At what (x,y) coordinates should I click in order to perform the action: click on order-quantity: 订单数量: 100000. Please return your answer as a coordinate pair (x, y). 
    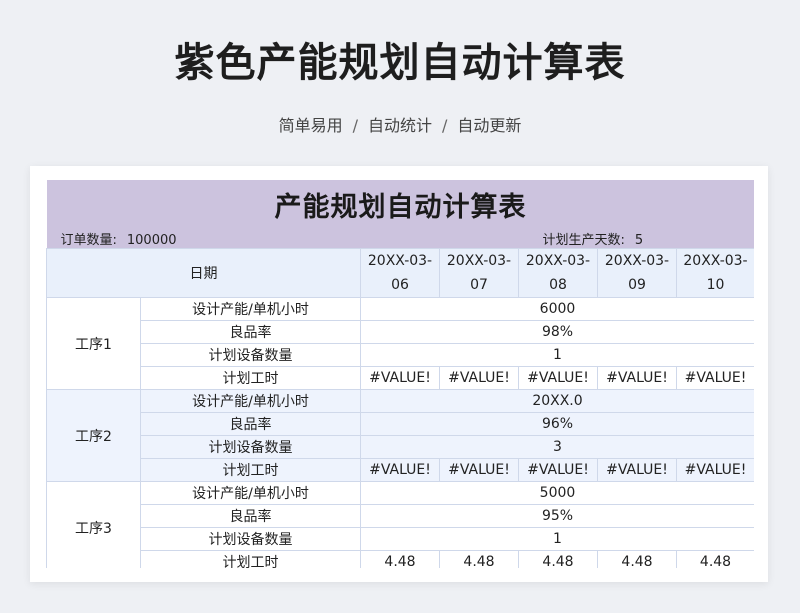
    Looking at the image, I should click on (203, 238).